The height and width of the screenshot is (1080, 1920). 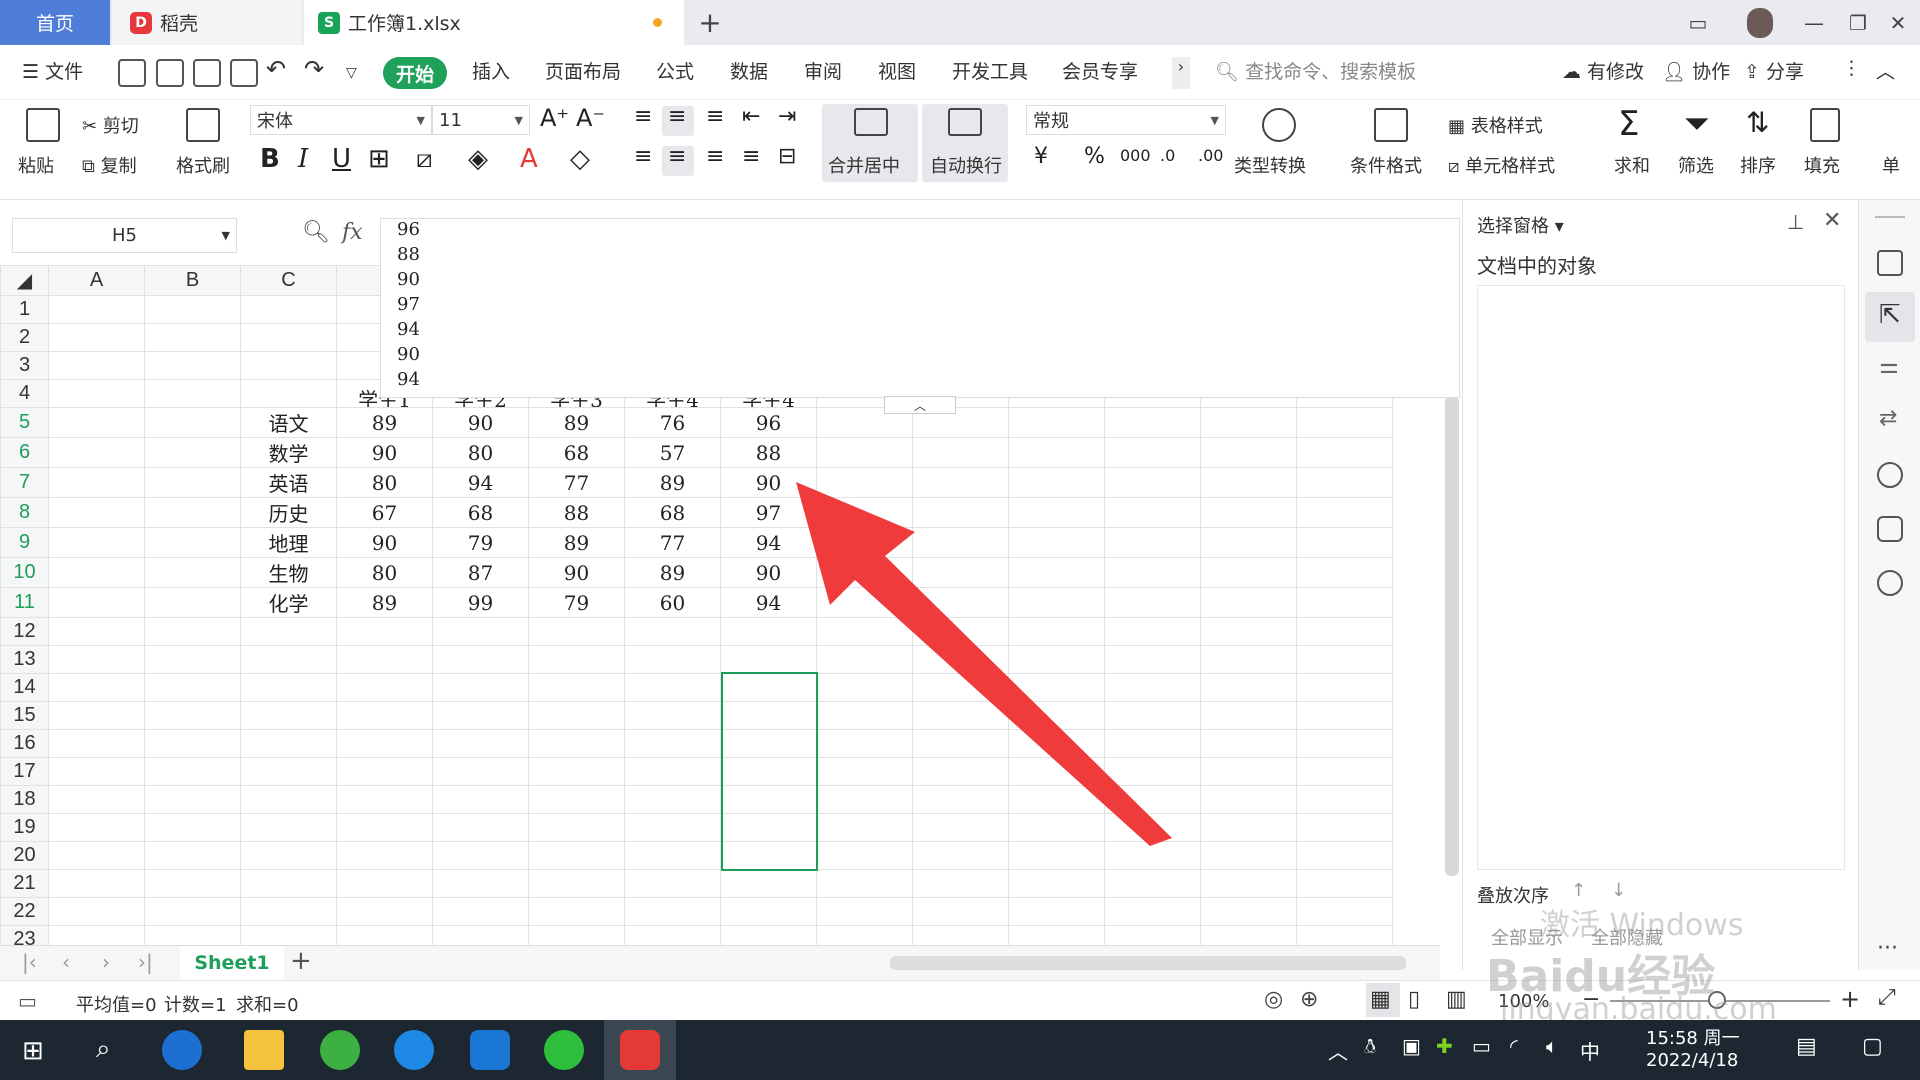 I want to click on row-header: 6, so click(x=24, y=452).